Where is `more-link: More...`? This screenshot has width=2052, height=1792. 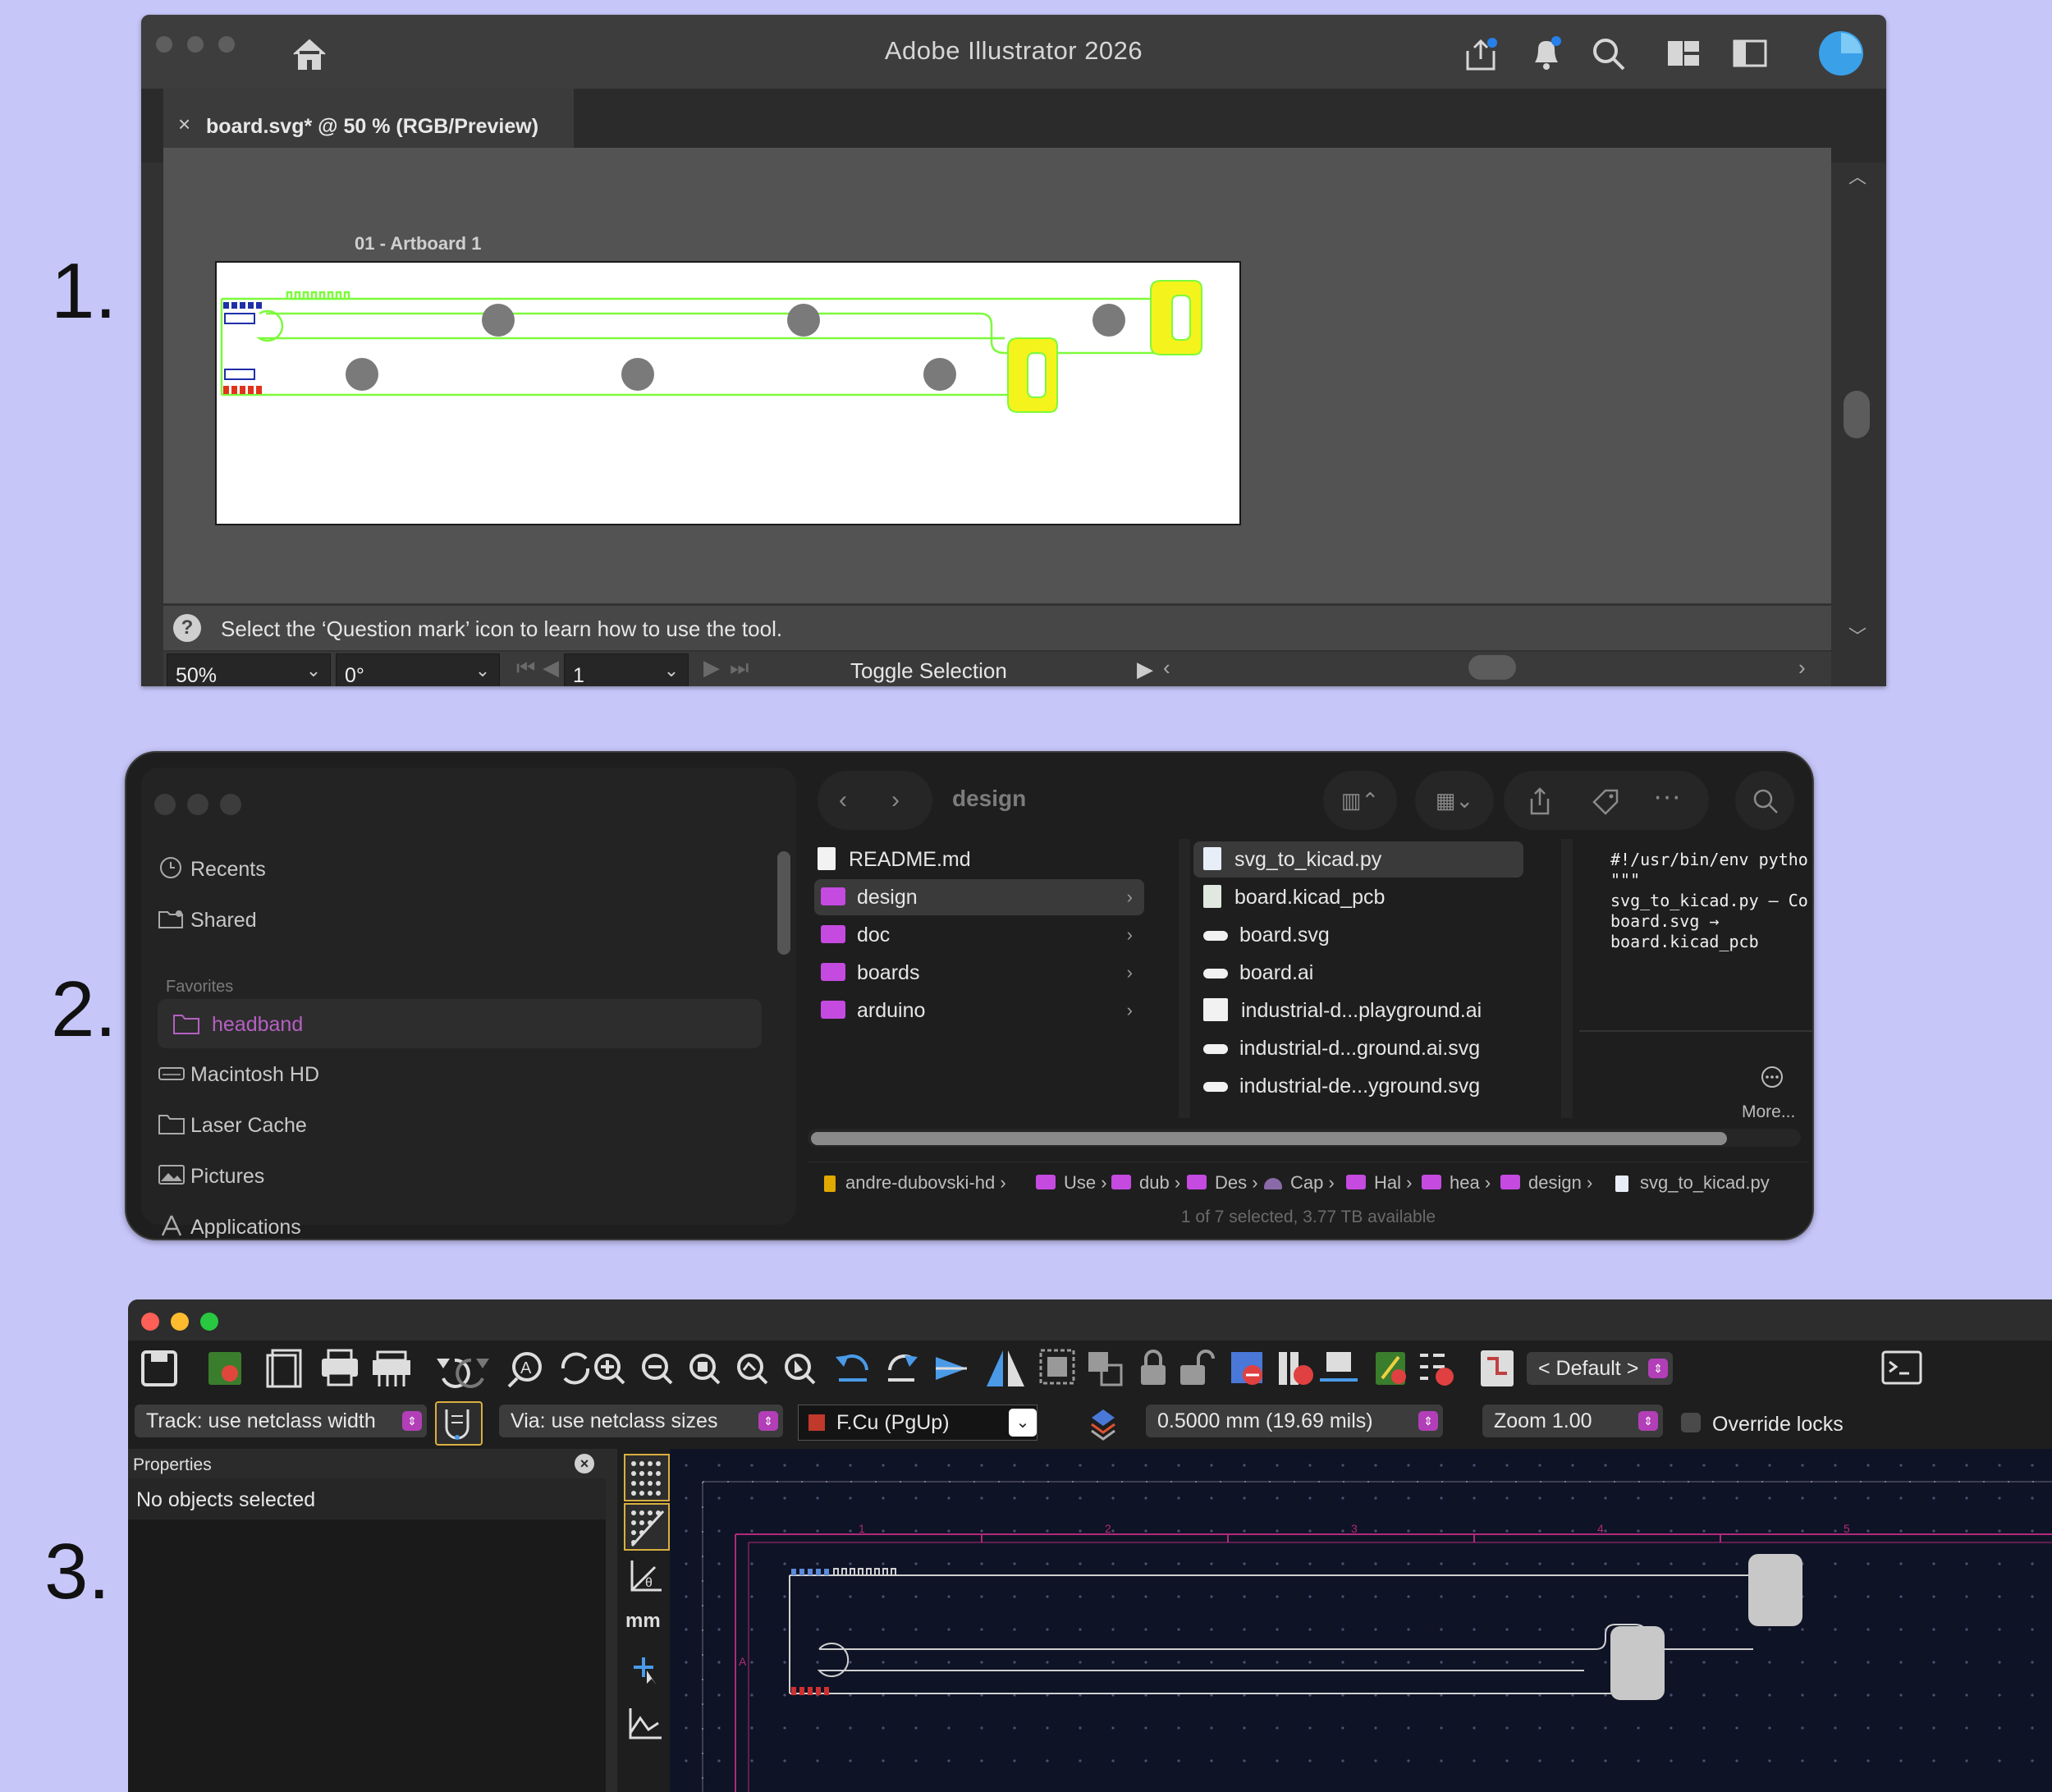
more-link: More... is located at coordinates (1768, 1112).